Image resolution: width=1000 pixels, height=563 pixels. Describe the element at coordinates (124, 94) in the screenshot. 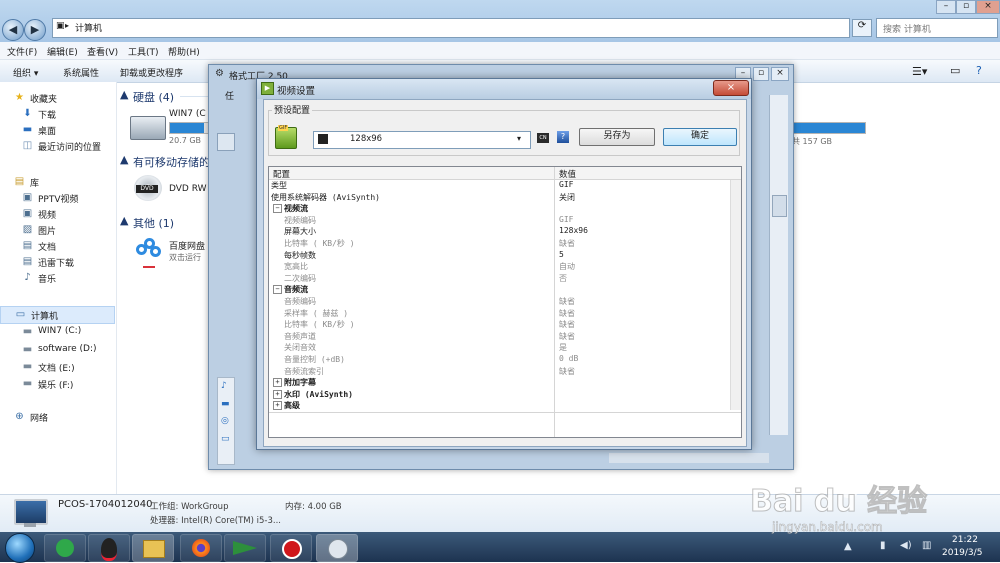

I see `group-hdd-toggle-icon: ▲` at that location.